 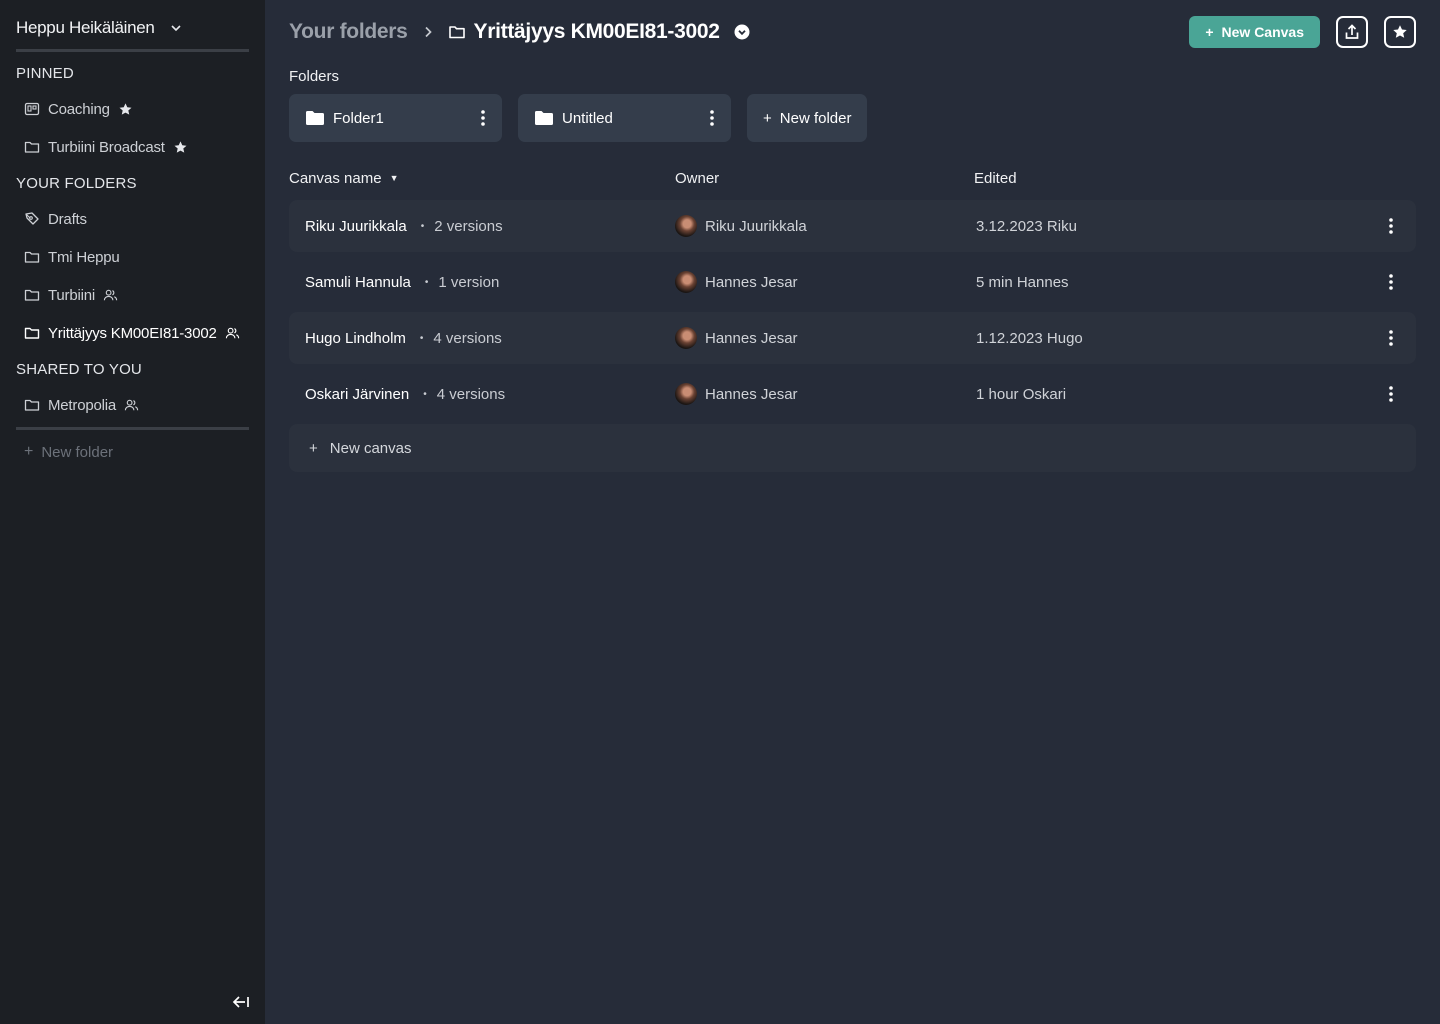 What do you see at coordinates (461, 226) in the screenshot?
I see `version-count: • 2 versions` at bounding box center [461, 226].